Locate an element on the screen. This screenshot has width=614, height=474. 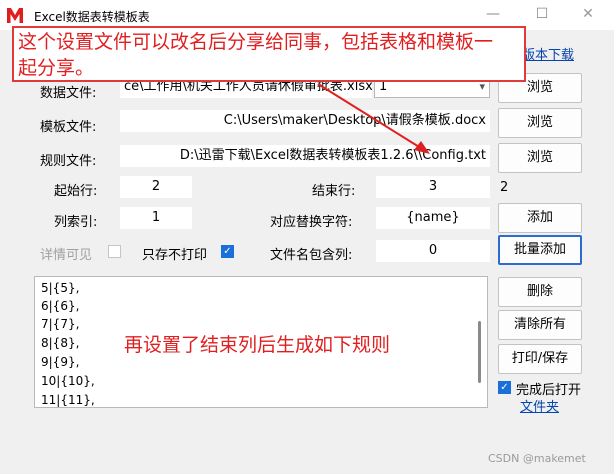
list-item: 10|{10}, is located at coordinates (68, 381).